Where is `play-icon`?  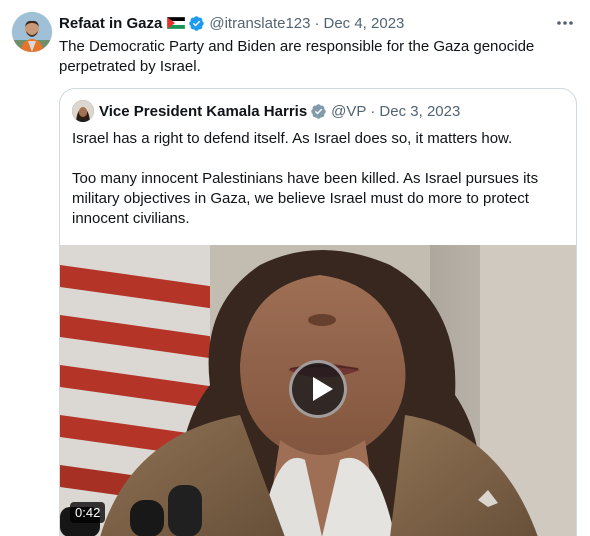 play-icon is located at coordinates (318, 389).